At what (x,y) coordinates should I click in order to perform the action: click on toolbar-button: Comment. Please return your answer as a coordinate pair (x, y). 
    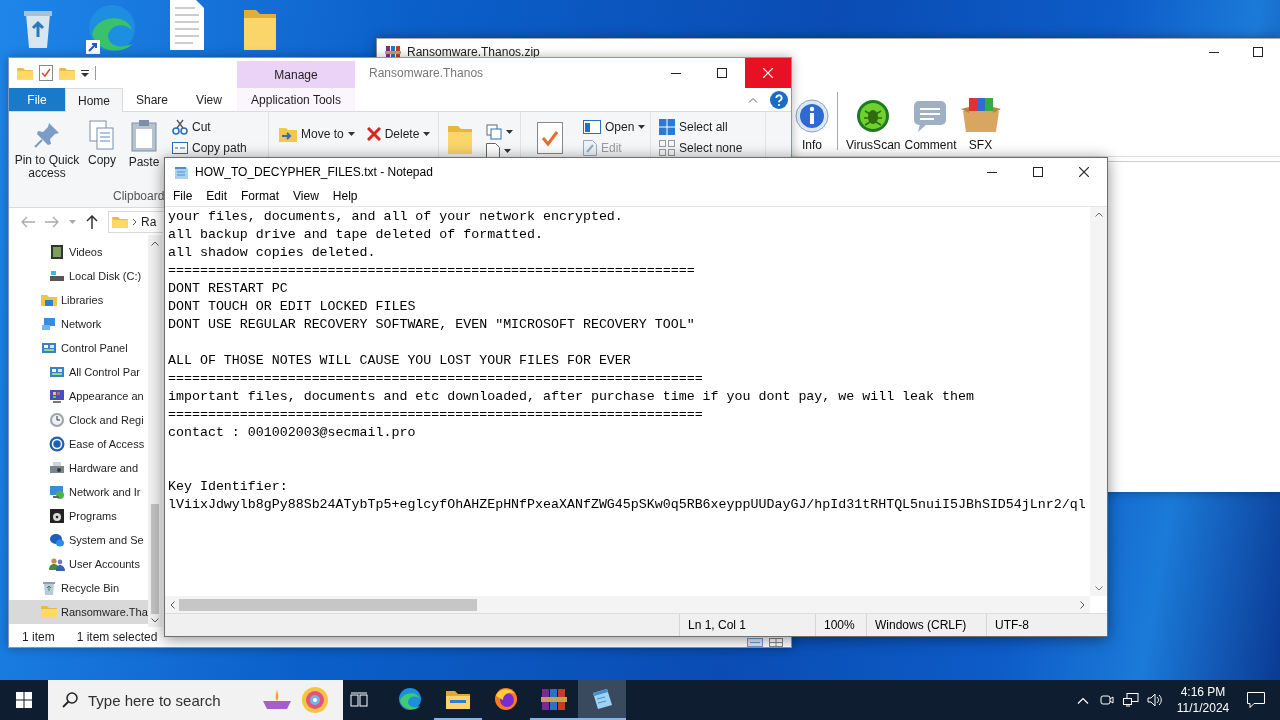
    Looking at the image, I should click on (930, 121).